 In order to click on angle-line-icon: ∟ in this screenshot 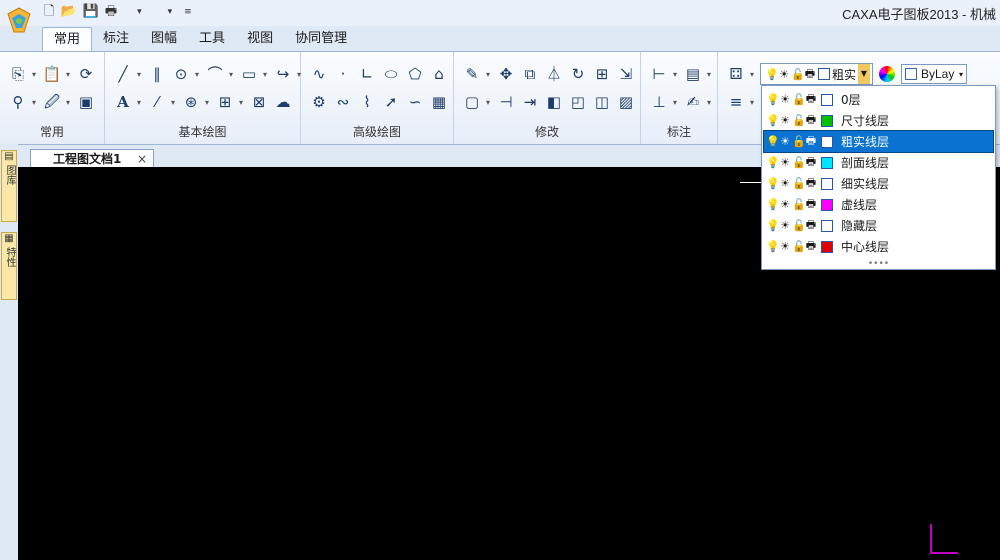, I will do `click(367, 74)`.